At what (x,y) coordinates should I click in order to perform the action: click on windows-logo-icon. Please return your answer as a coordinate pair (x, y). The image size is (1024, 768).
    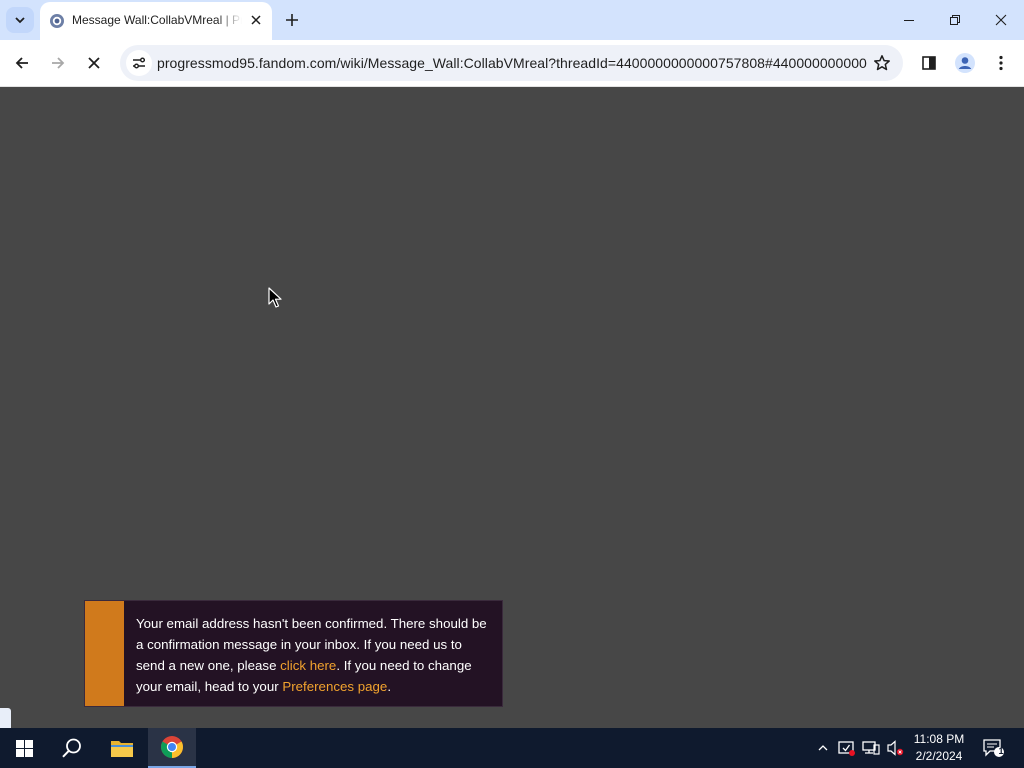
    Looking at the image, I should click on (24, 748).